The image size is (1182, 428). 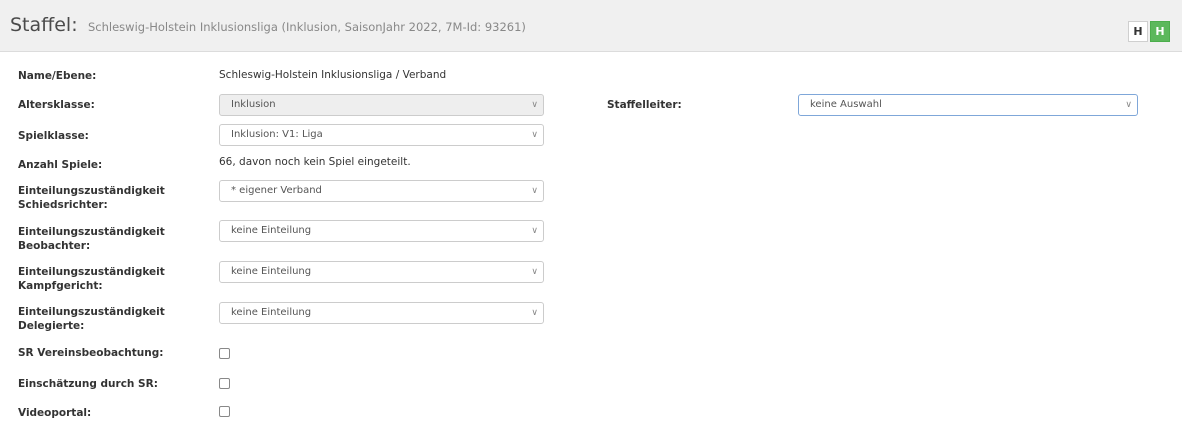 What do you see at coordinates (57, 76) in the screenshot?
I see `name-label: Name/Ebene:` at bounding box center [57, 76].